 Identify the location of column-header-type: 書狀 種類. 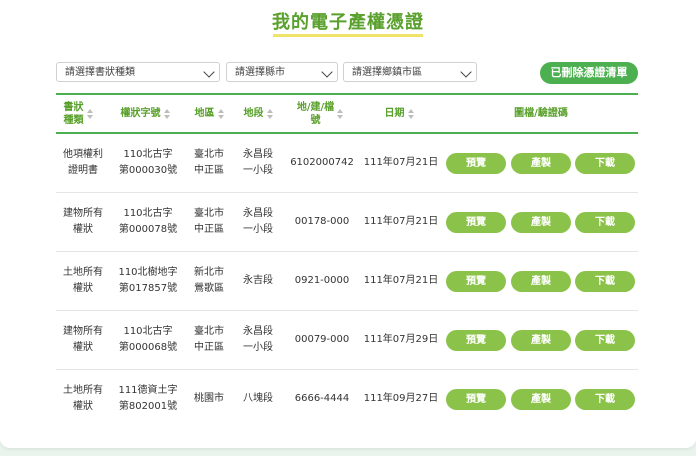
(78, 113).